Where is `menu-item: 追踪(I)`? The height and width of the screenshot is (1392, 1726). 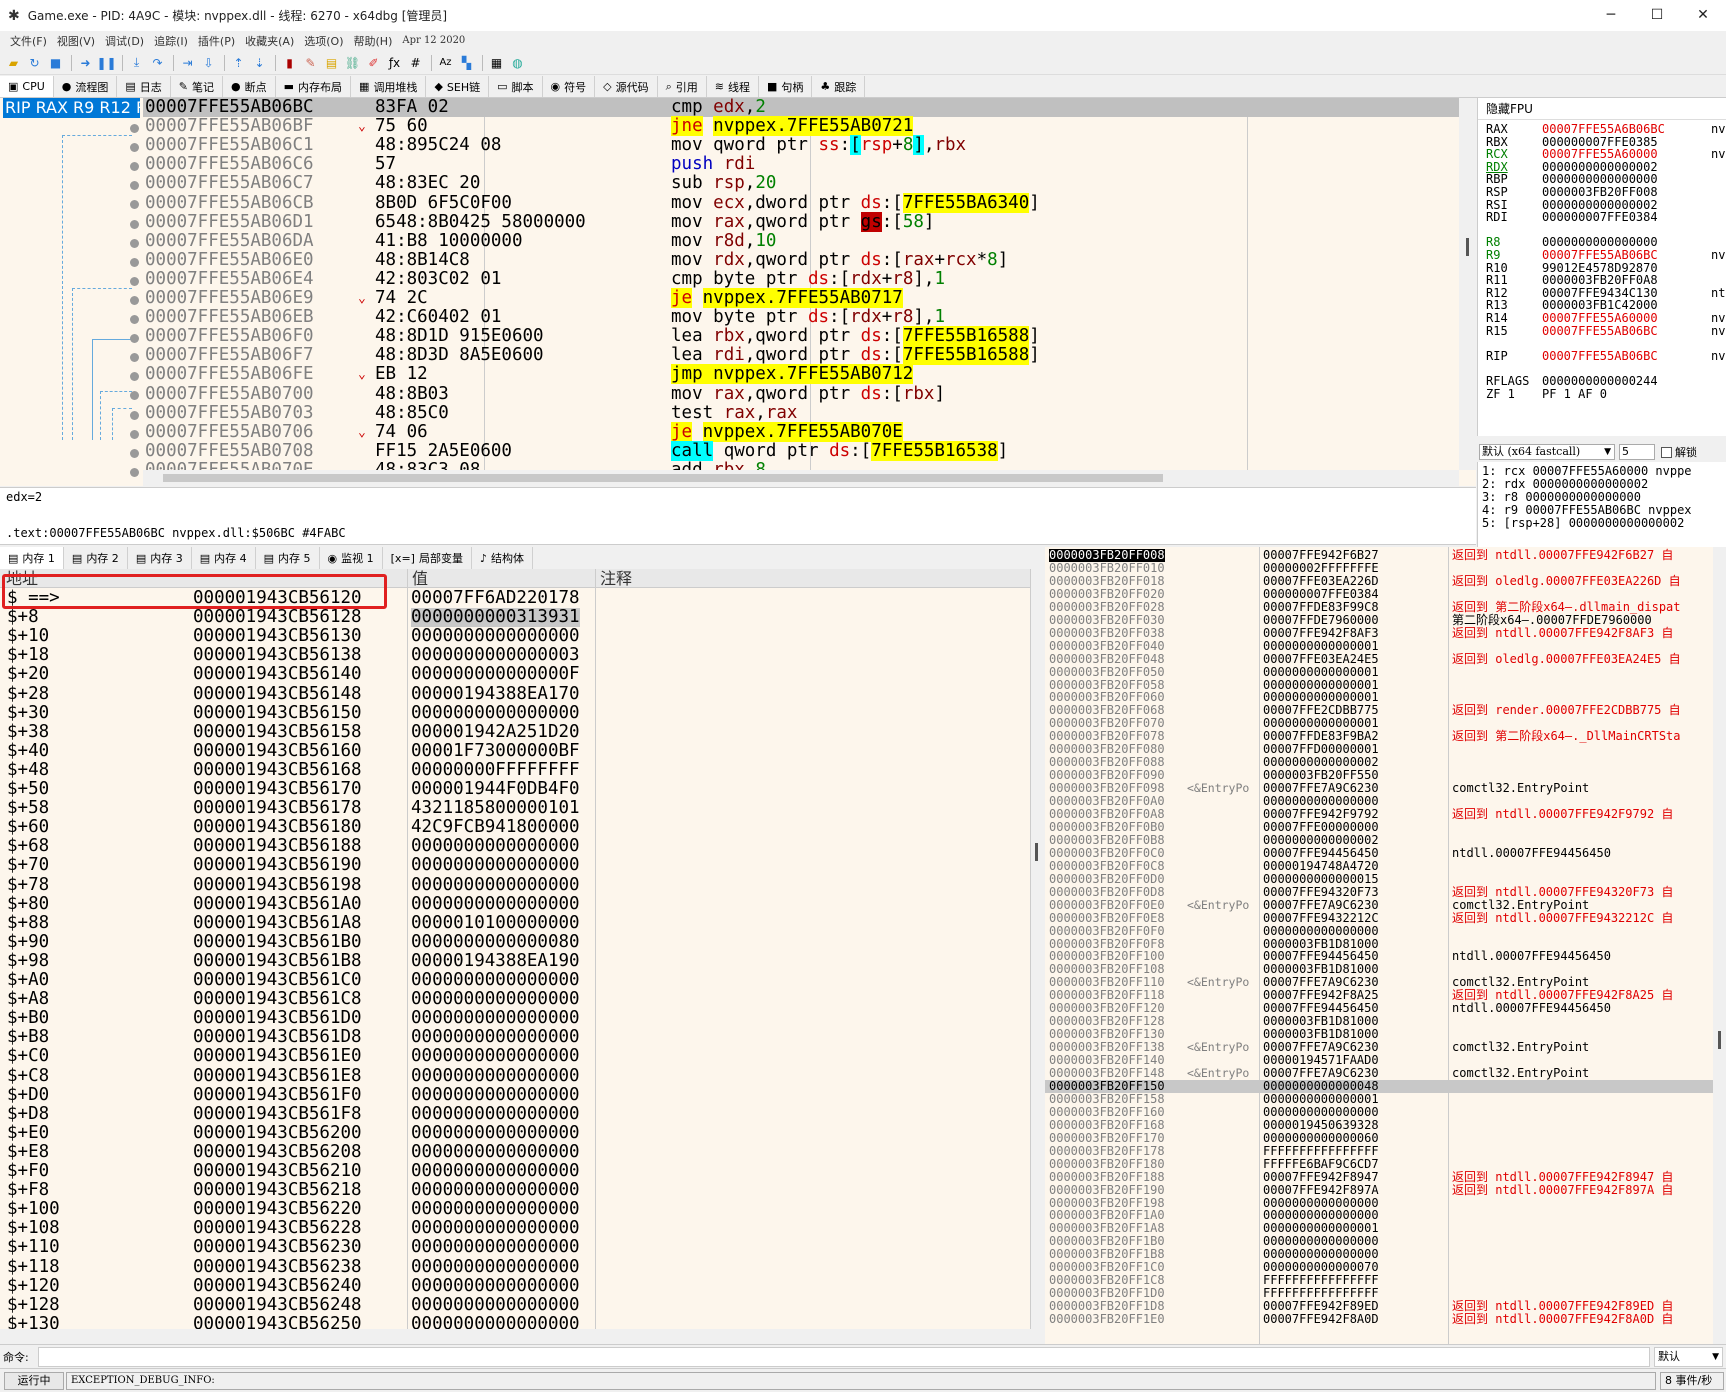 menu-item: 追踪(I) is located at coordinates (171, 41).